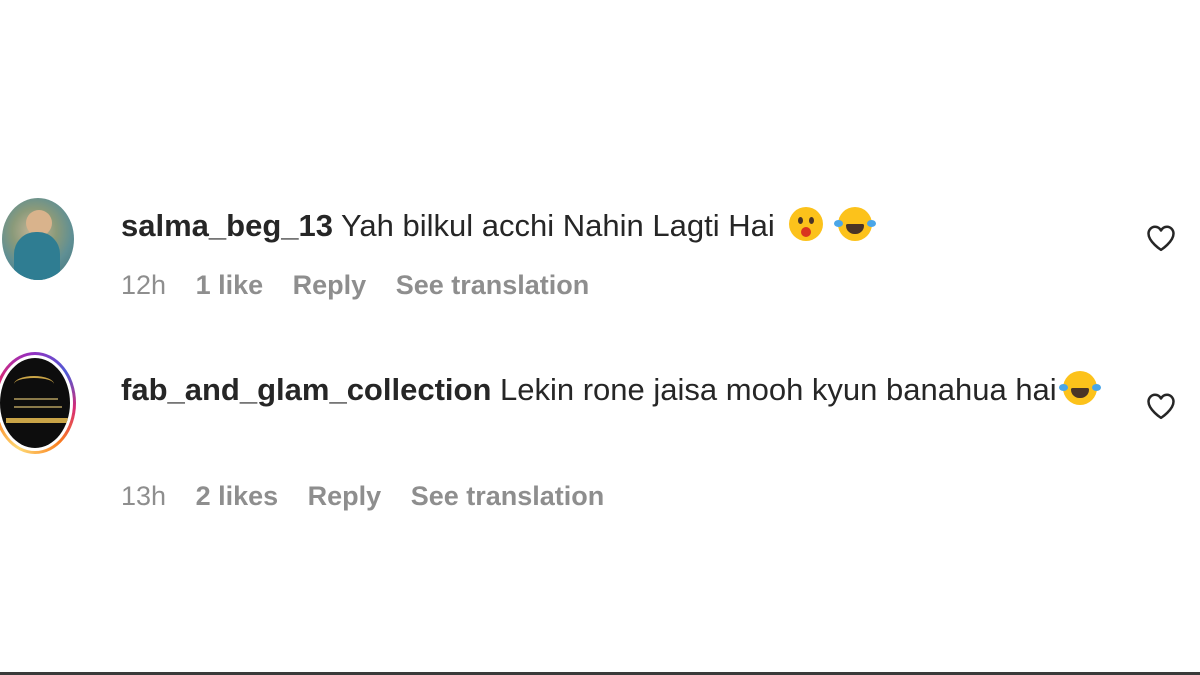  What do you see at coordinates (806, 224) in the screenshot?
I see `astonished-face-emoji` at bounding box center [806, 224].